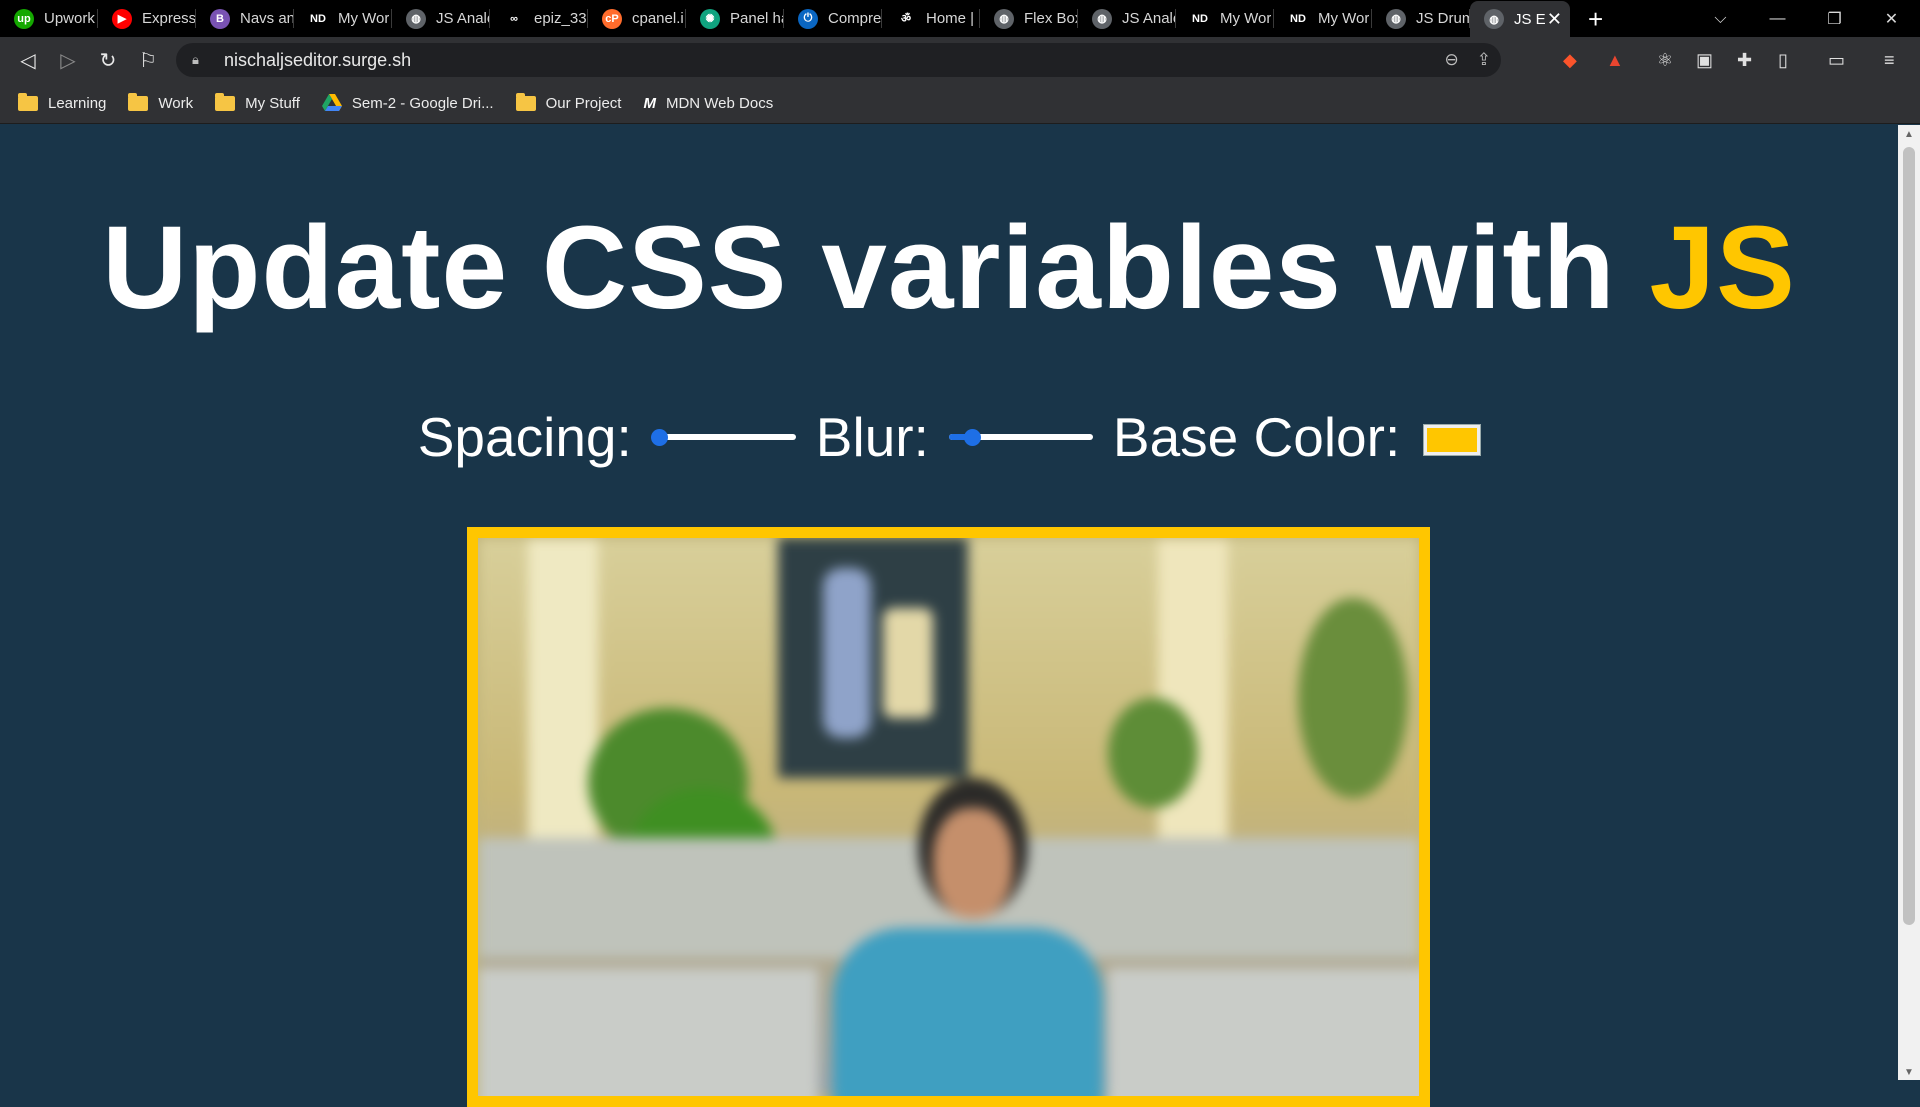 This screenshot has height=1107, width=1920. What do you see at coordinates (1020, 437) in the screenshot?
I see `blur-slider` at bounding box center [1020, 437].